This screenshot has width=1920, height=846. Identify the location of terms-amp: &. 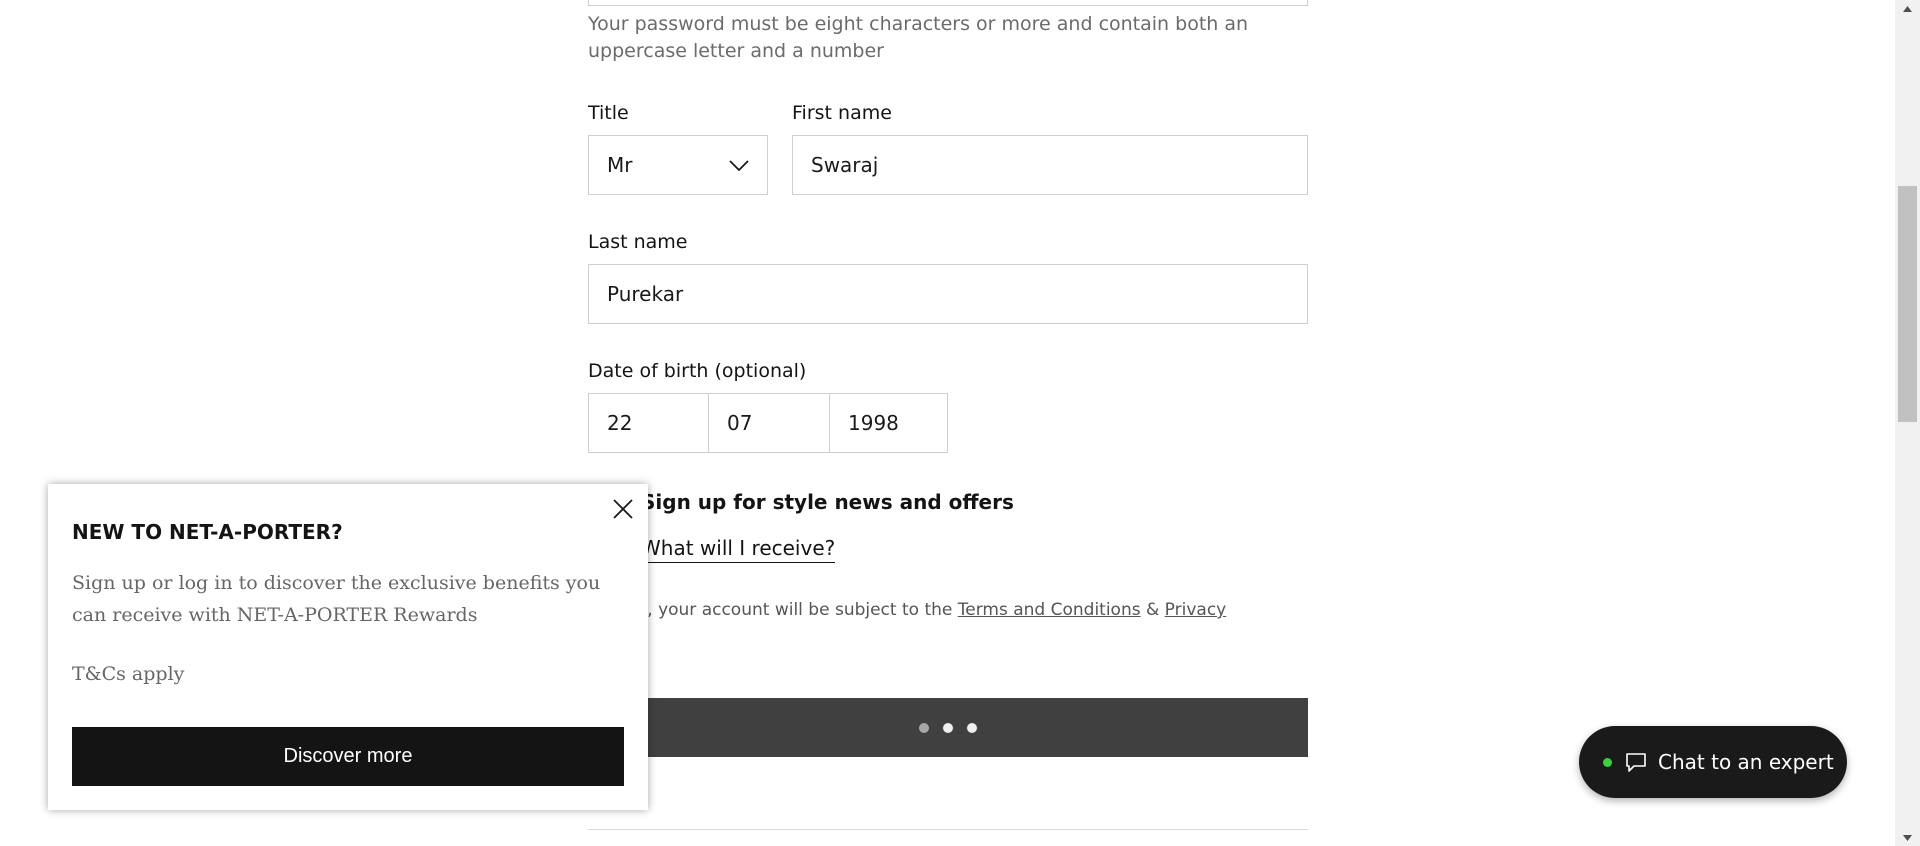
(1152, 610).